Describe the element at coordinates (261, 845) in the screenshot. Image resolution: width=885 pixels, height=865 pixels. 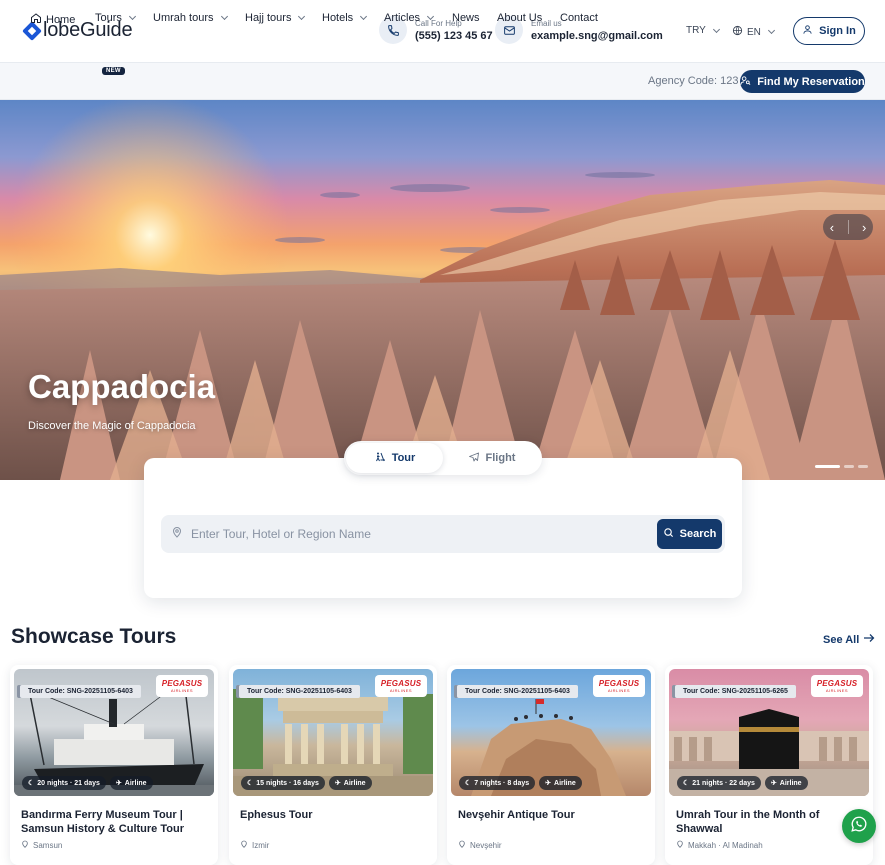
I see `location-text: Izmir` at that location.